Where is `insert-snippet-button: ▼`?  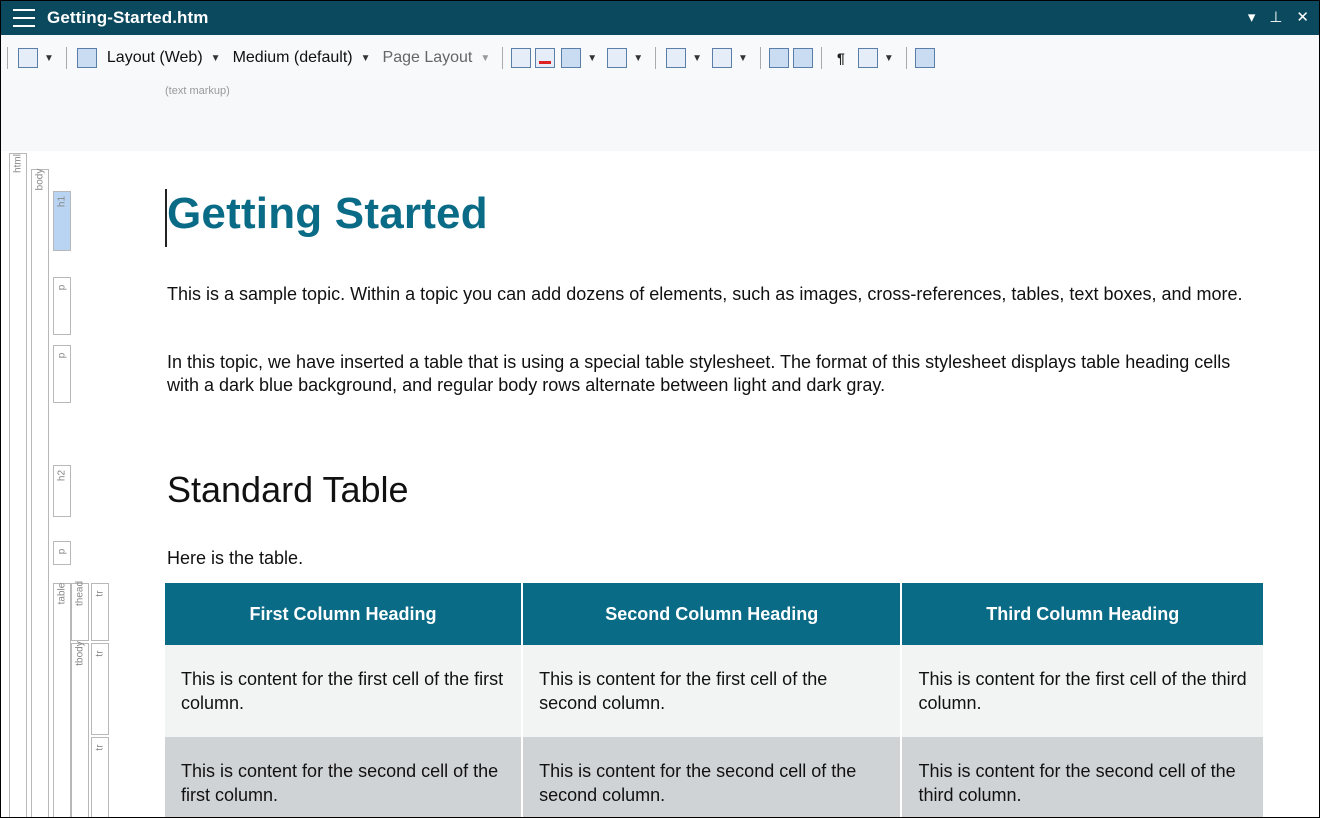 insert-snippet-button: ▼ is located at coordinates (626, 58).